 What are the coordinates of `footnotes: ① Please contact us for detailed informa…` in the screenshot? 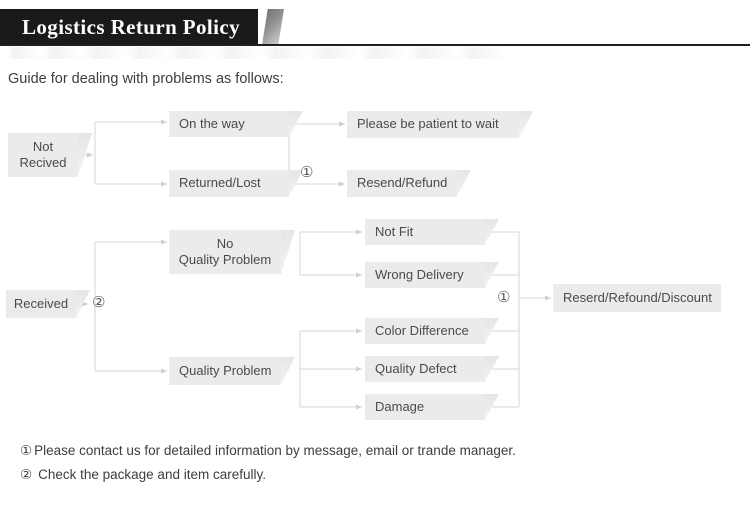 It's located at (268, 467).